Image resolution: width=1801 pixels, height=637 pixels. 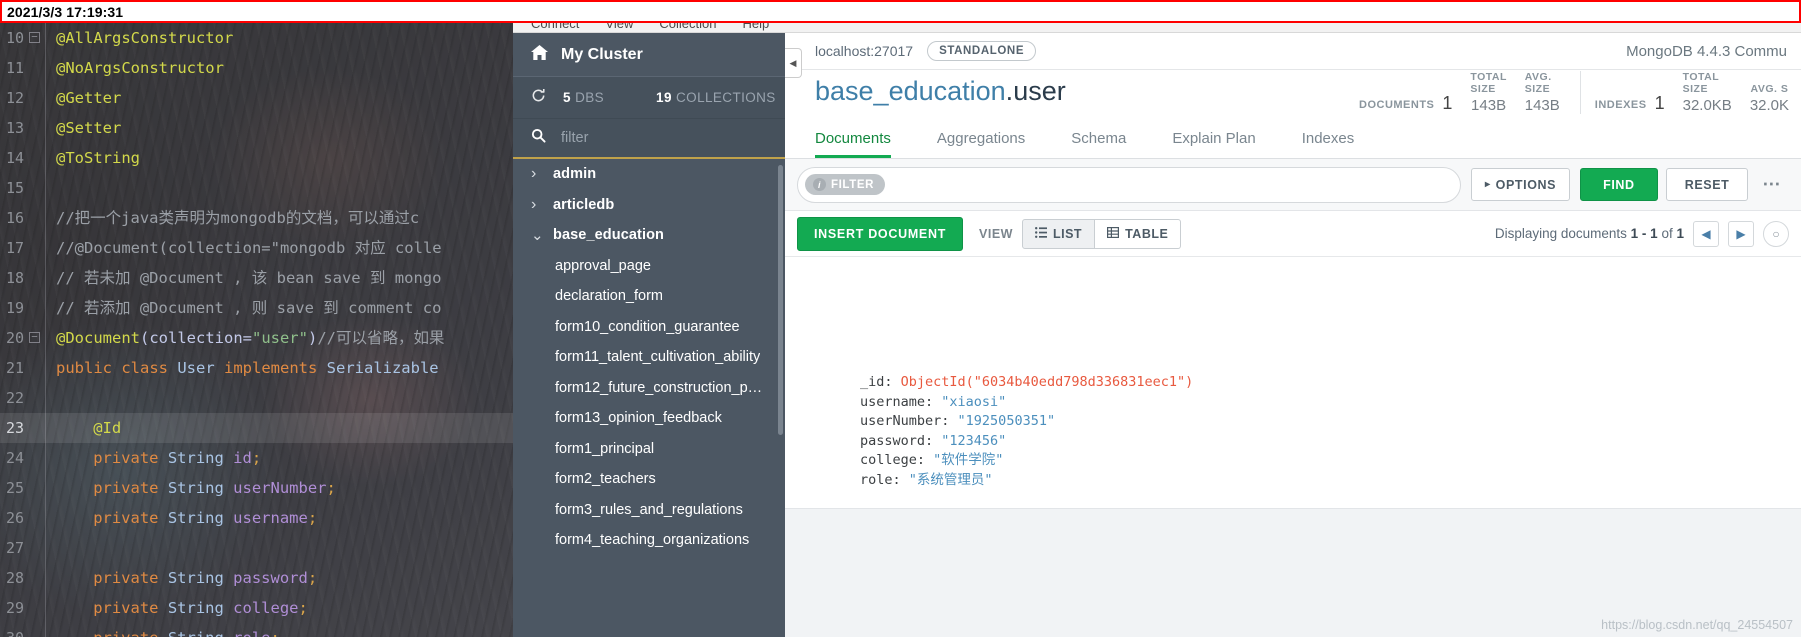 I want to click on document-field: college: "软件学院", so click(x=1293, y=461).